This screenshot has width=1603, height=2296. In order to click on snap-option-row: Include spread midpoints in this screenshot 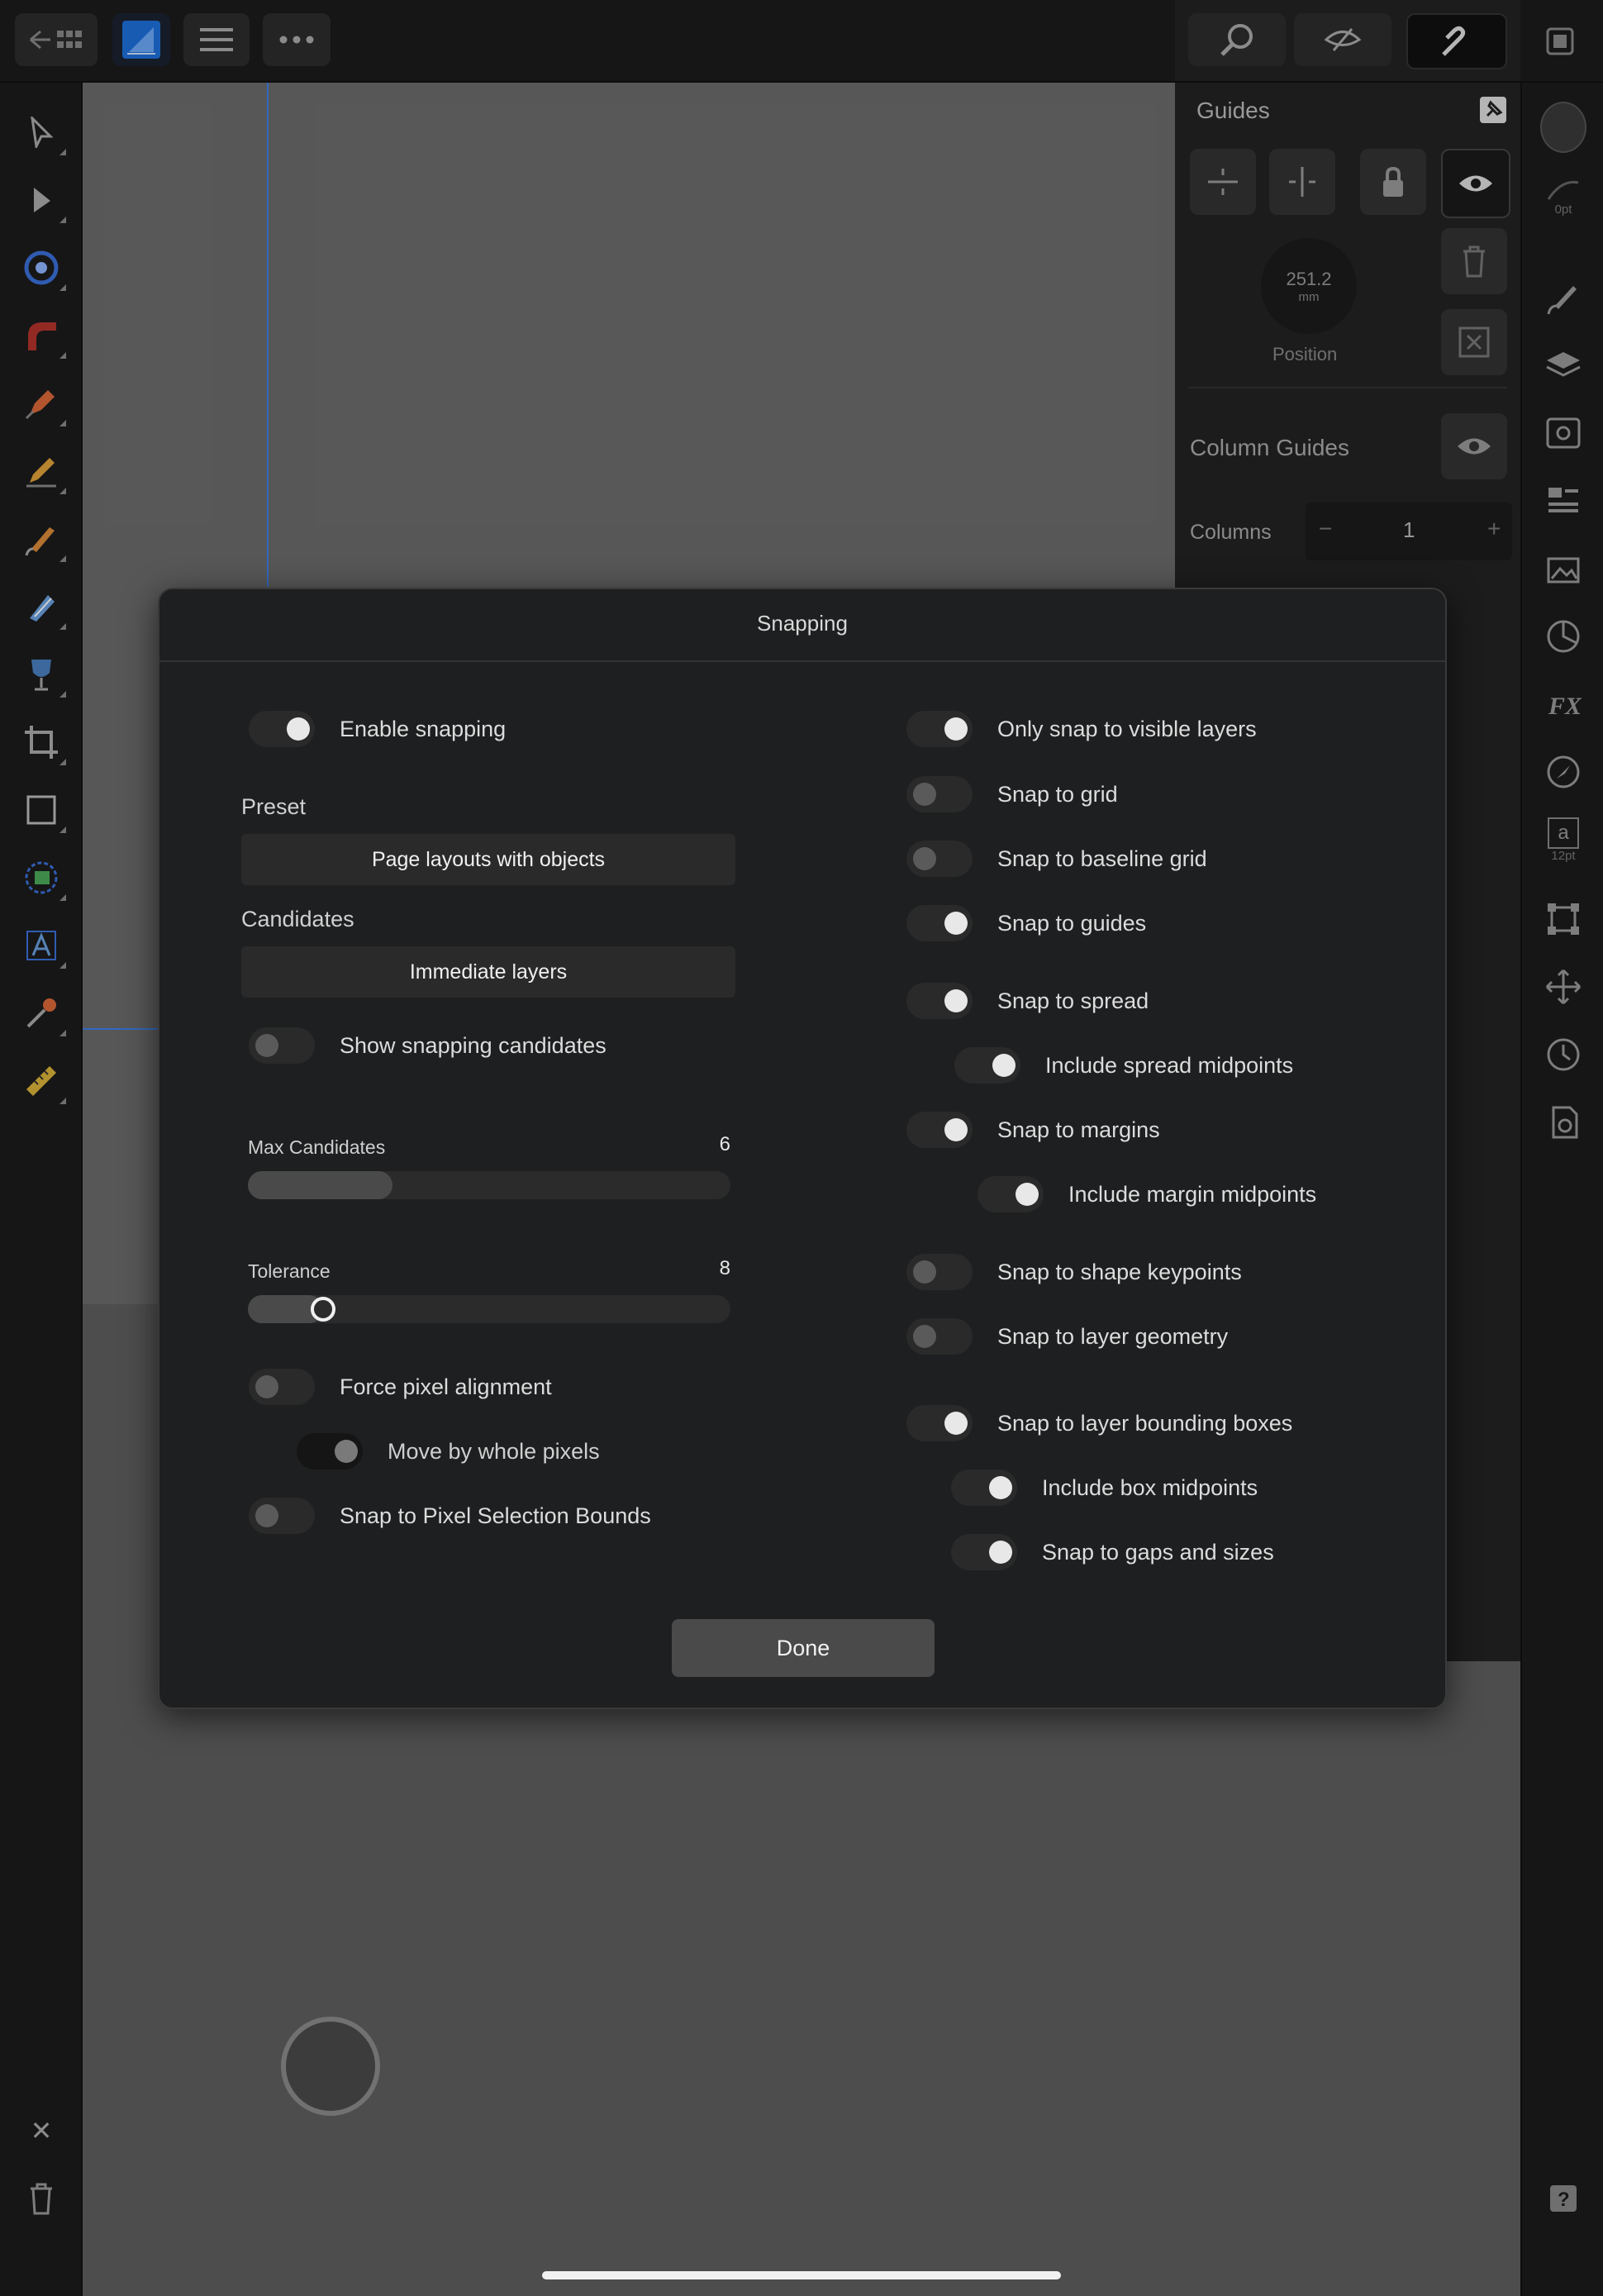, I will do `click(1123, 1065)`.